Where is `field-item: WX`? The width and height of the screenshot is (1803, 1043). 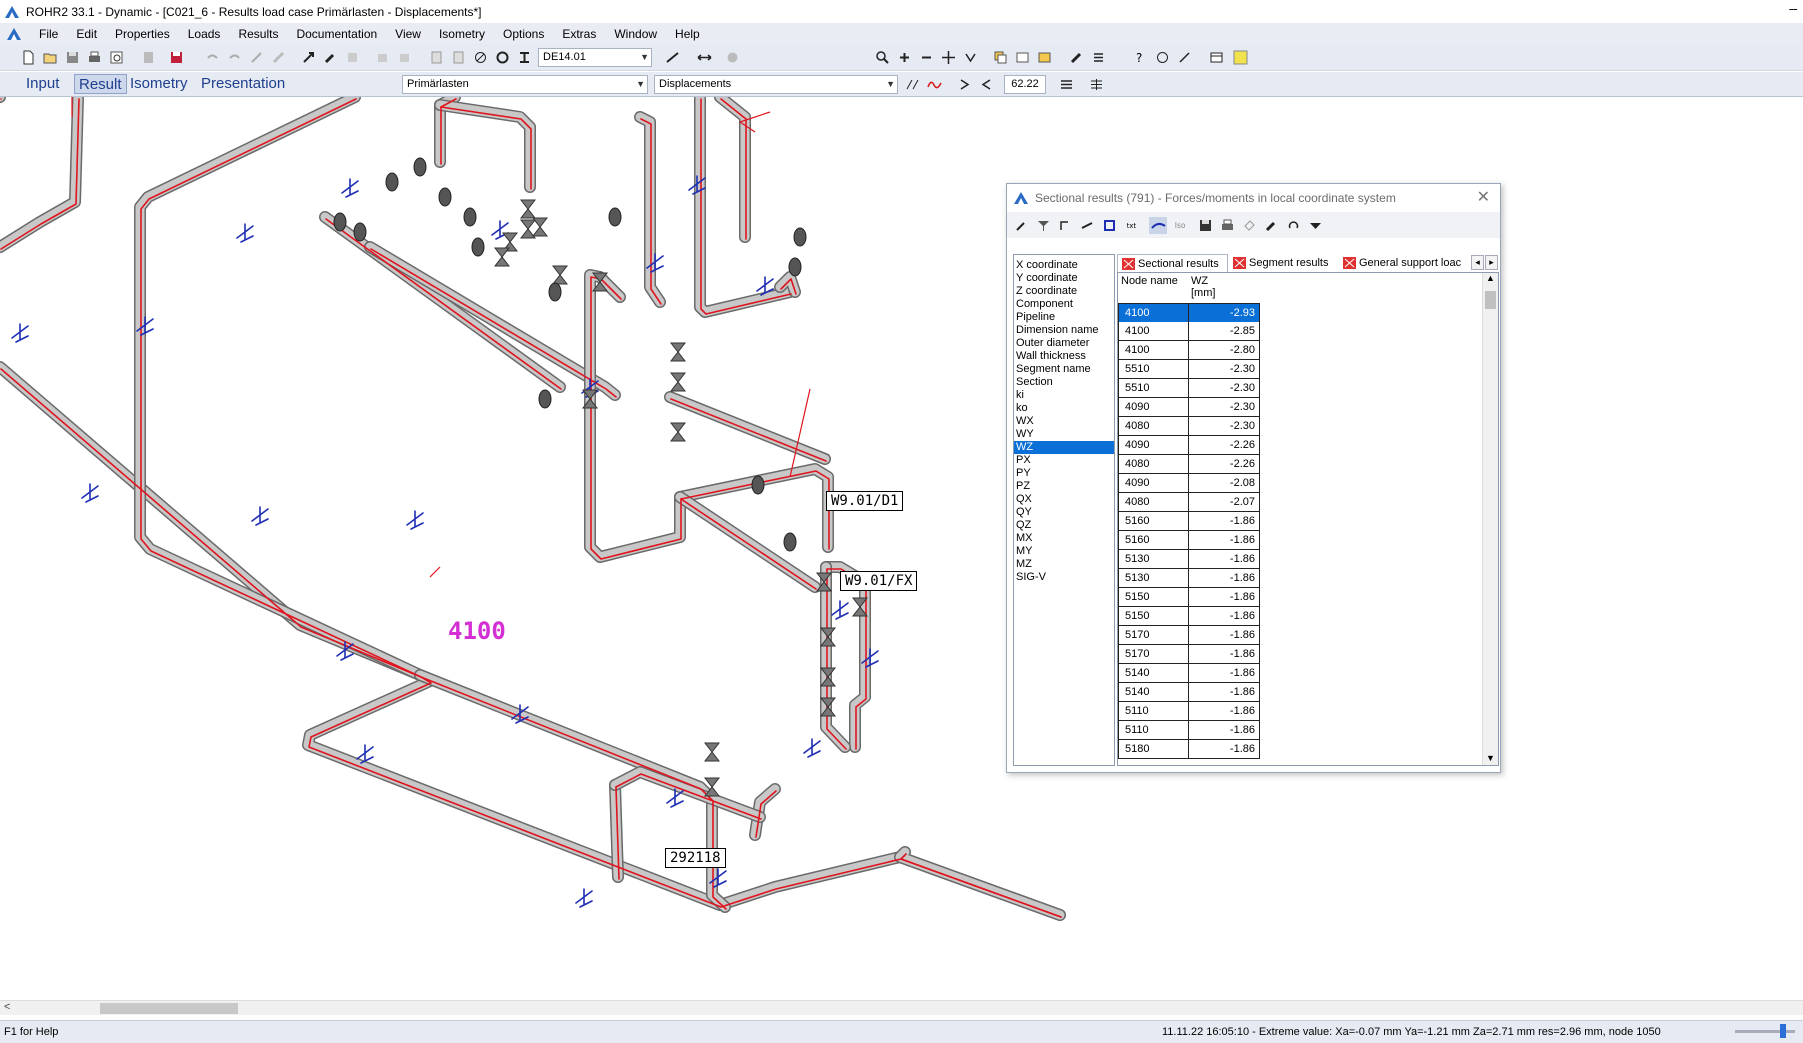
field-item: WX is located at coordinates (1064, 421).